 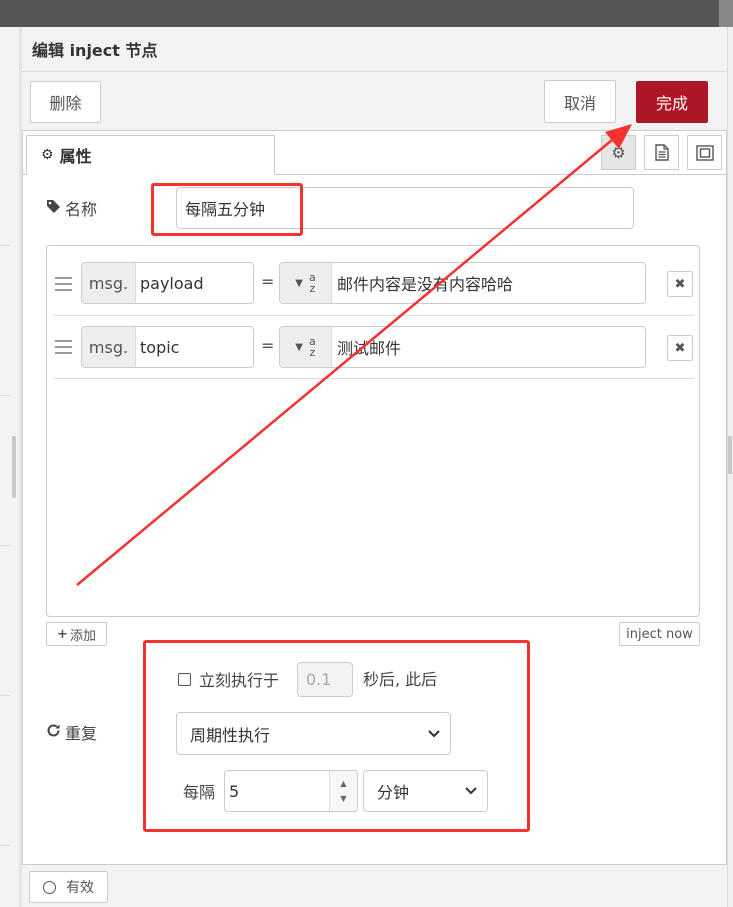 What do you see at coordinates (75, 156) in the screenshot?
I see `tab-label: 属性` at bounding box center [75, 156].